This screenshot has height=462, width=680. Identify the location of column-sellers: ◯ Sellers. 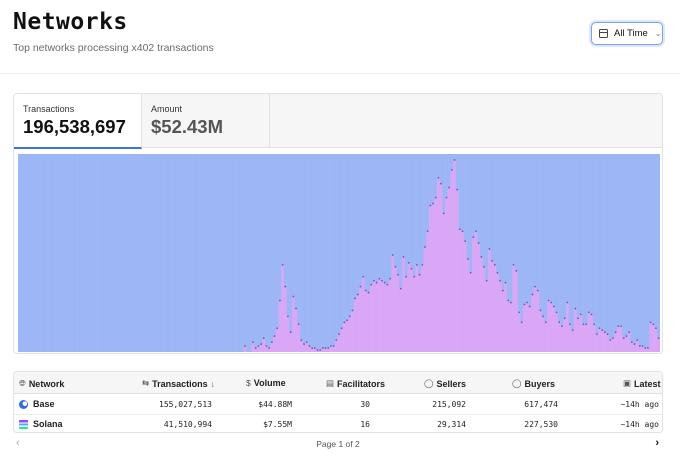
(445, 383).